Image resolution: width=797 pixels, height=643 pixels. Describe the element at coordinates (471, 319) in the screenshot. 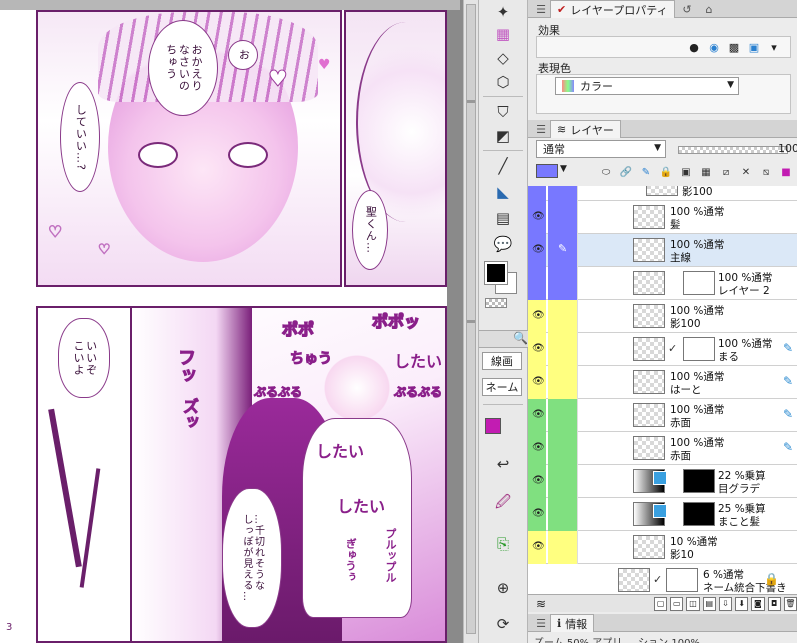

I see `scrollbar-thumb` at that location.